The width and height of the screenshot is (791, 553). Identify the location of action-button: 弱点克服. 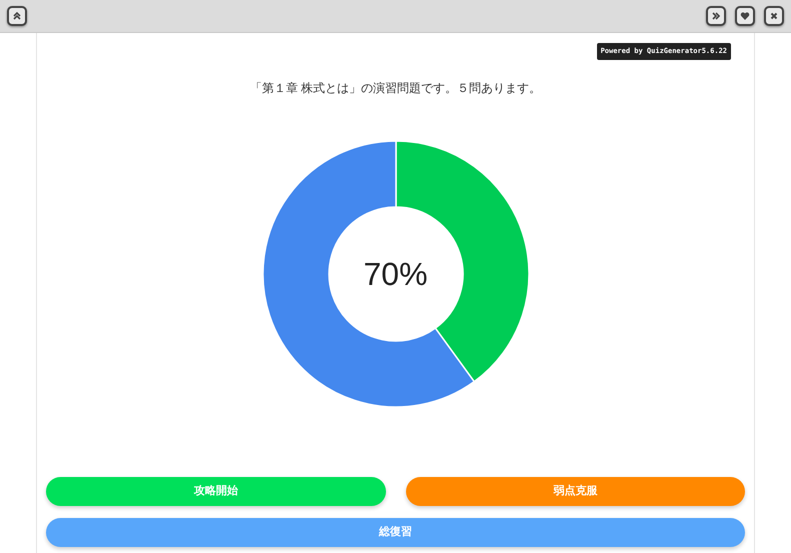
(575, 491).